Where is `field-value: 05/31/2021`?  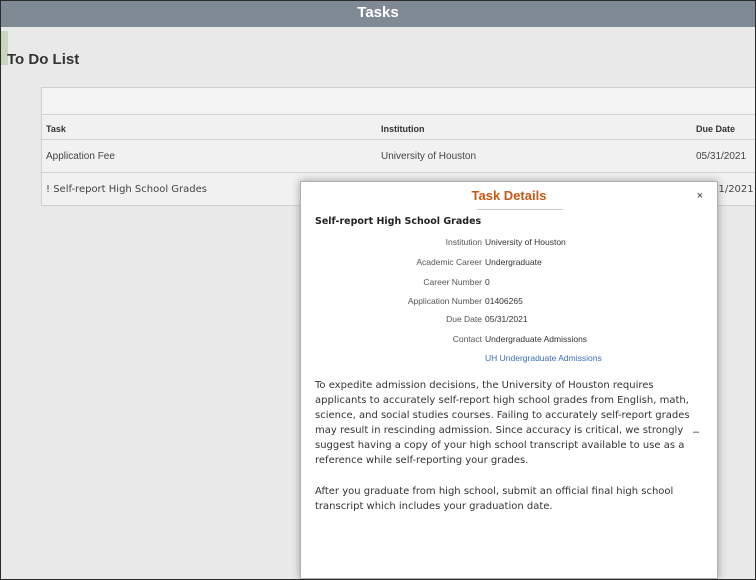 field-value: 05/31/2021 is located at coordinates (506, 319).